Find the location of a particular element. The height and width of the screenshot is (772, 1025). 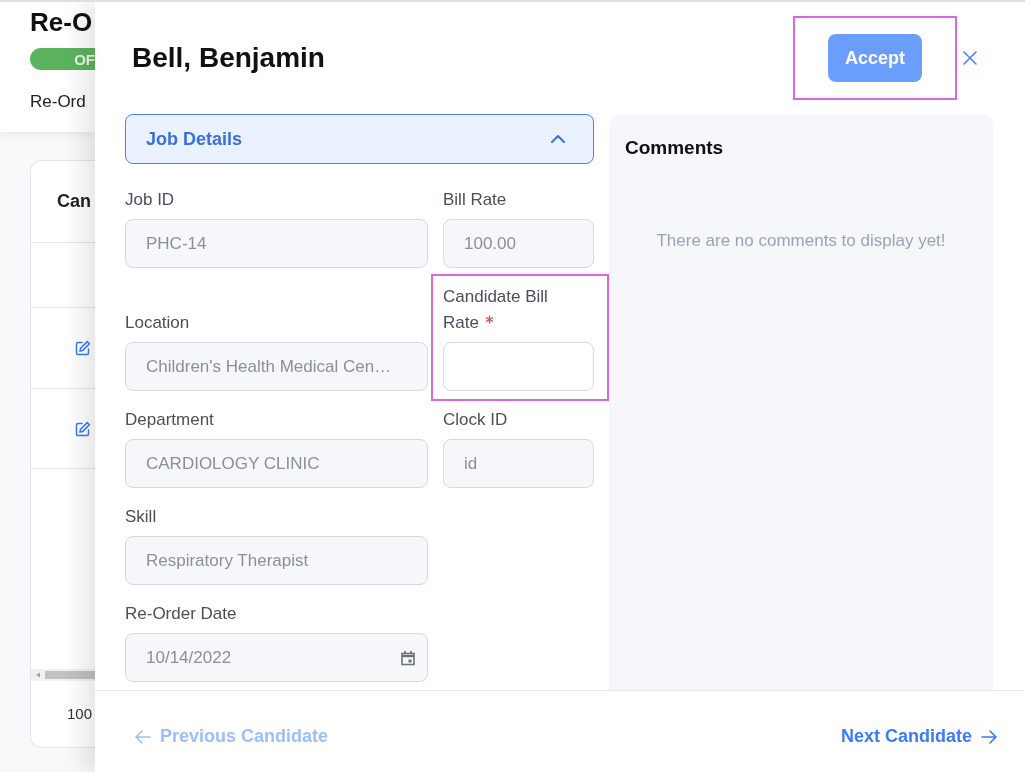

field-label: Clock ID is located at coordinates (475, 419).